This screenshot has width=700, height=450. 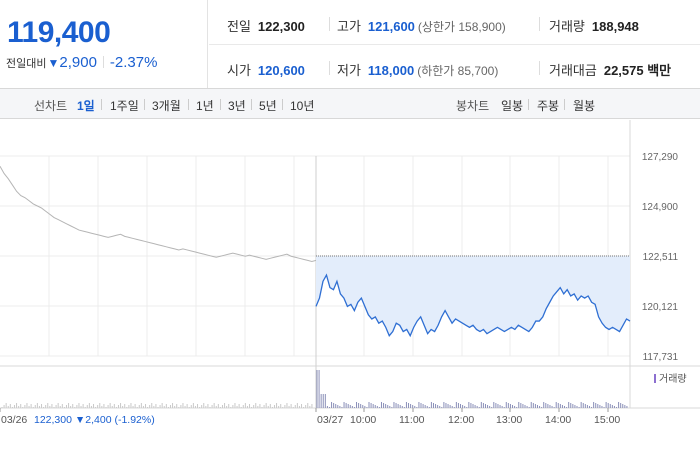 I want to click on y-tick-label: 122,511, so click(x=661, y=257).